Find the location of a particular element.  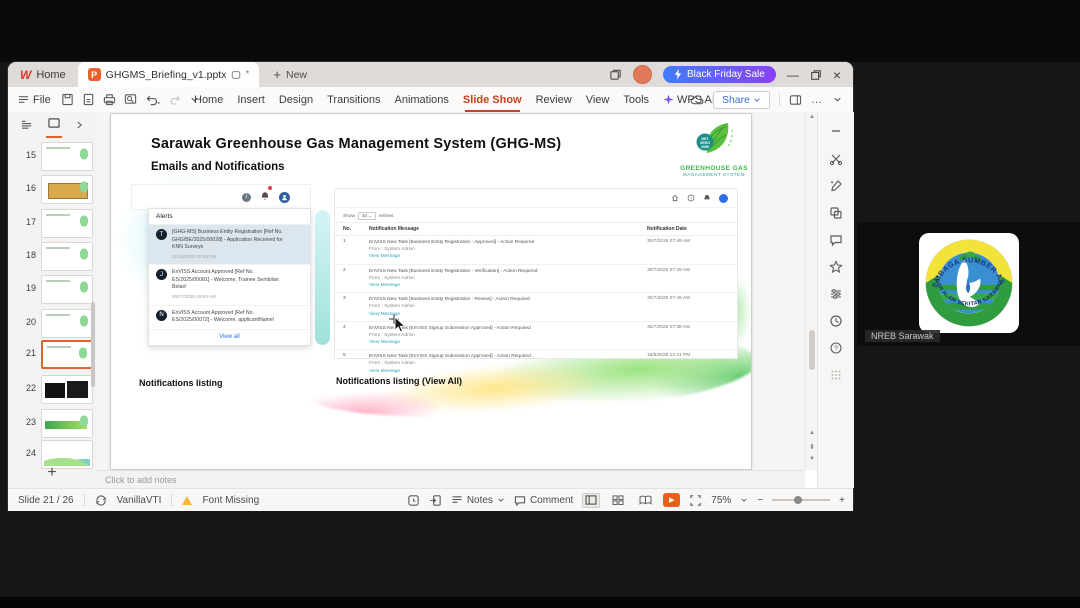

shapes-icon is located at coordinates (836, 213).